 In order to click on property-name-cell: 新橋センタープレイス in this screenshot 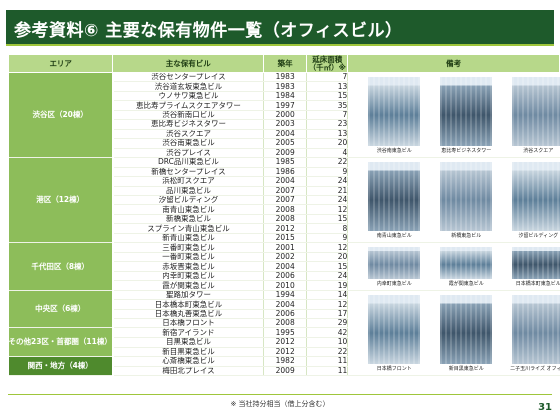, I will do `click(188, 172)`.